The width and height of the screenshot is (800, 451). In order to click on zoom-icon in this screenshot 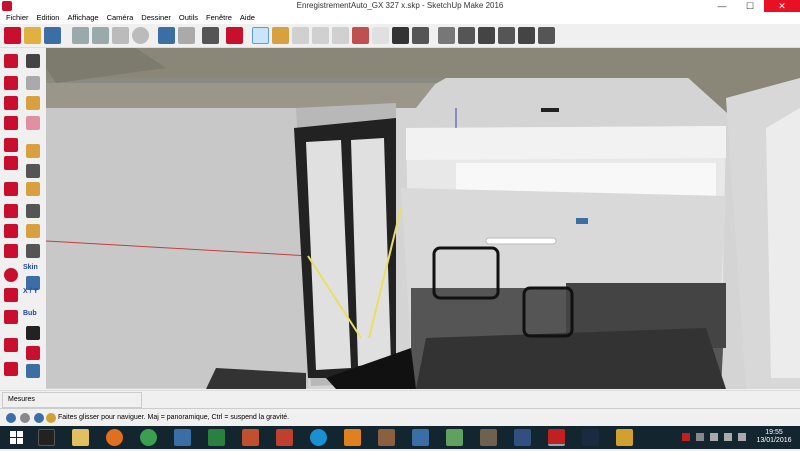, I will do `click(300, 35)`.